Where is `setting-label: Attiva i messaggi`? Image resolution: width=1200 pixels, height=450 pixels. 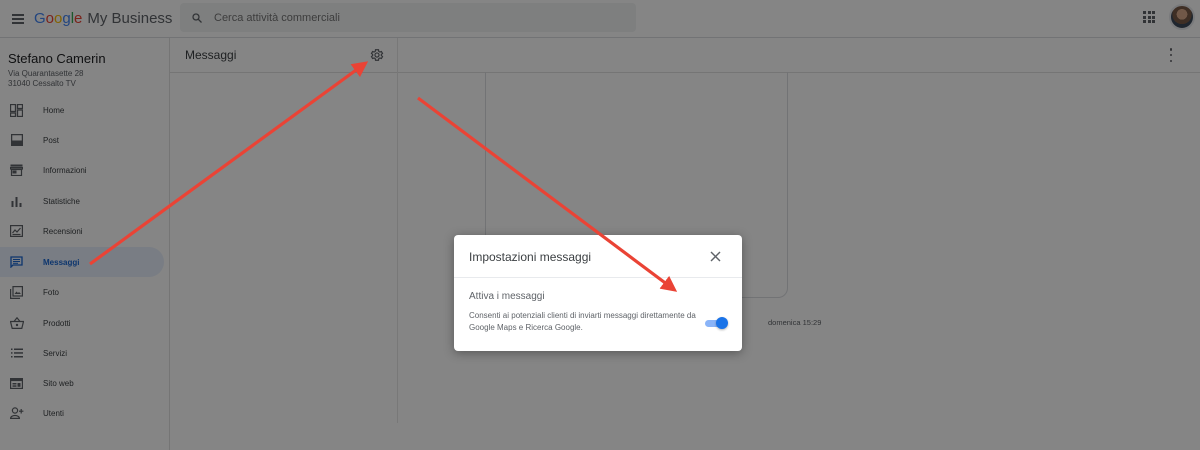 setting-label: Attiva i messaggi is located at coordinates (507, 296).